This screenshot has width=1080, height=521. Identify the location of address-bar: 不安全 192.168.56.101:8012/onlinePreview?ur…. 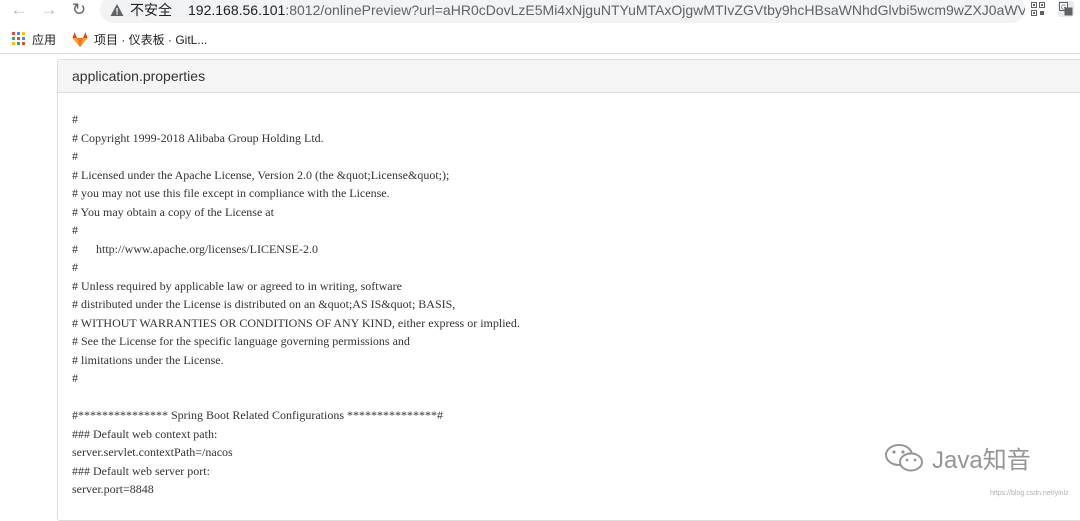
(562, 11).